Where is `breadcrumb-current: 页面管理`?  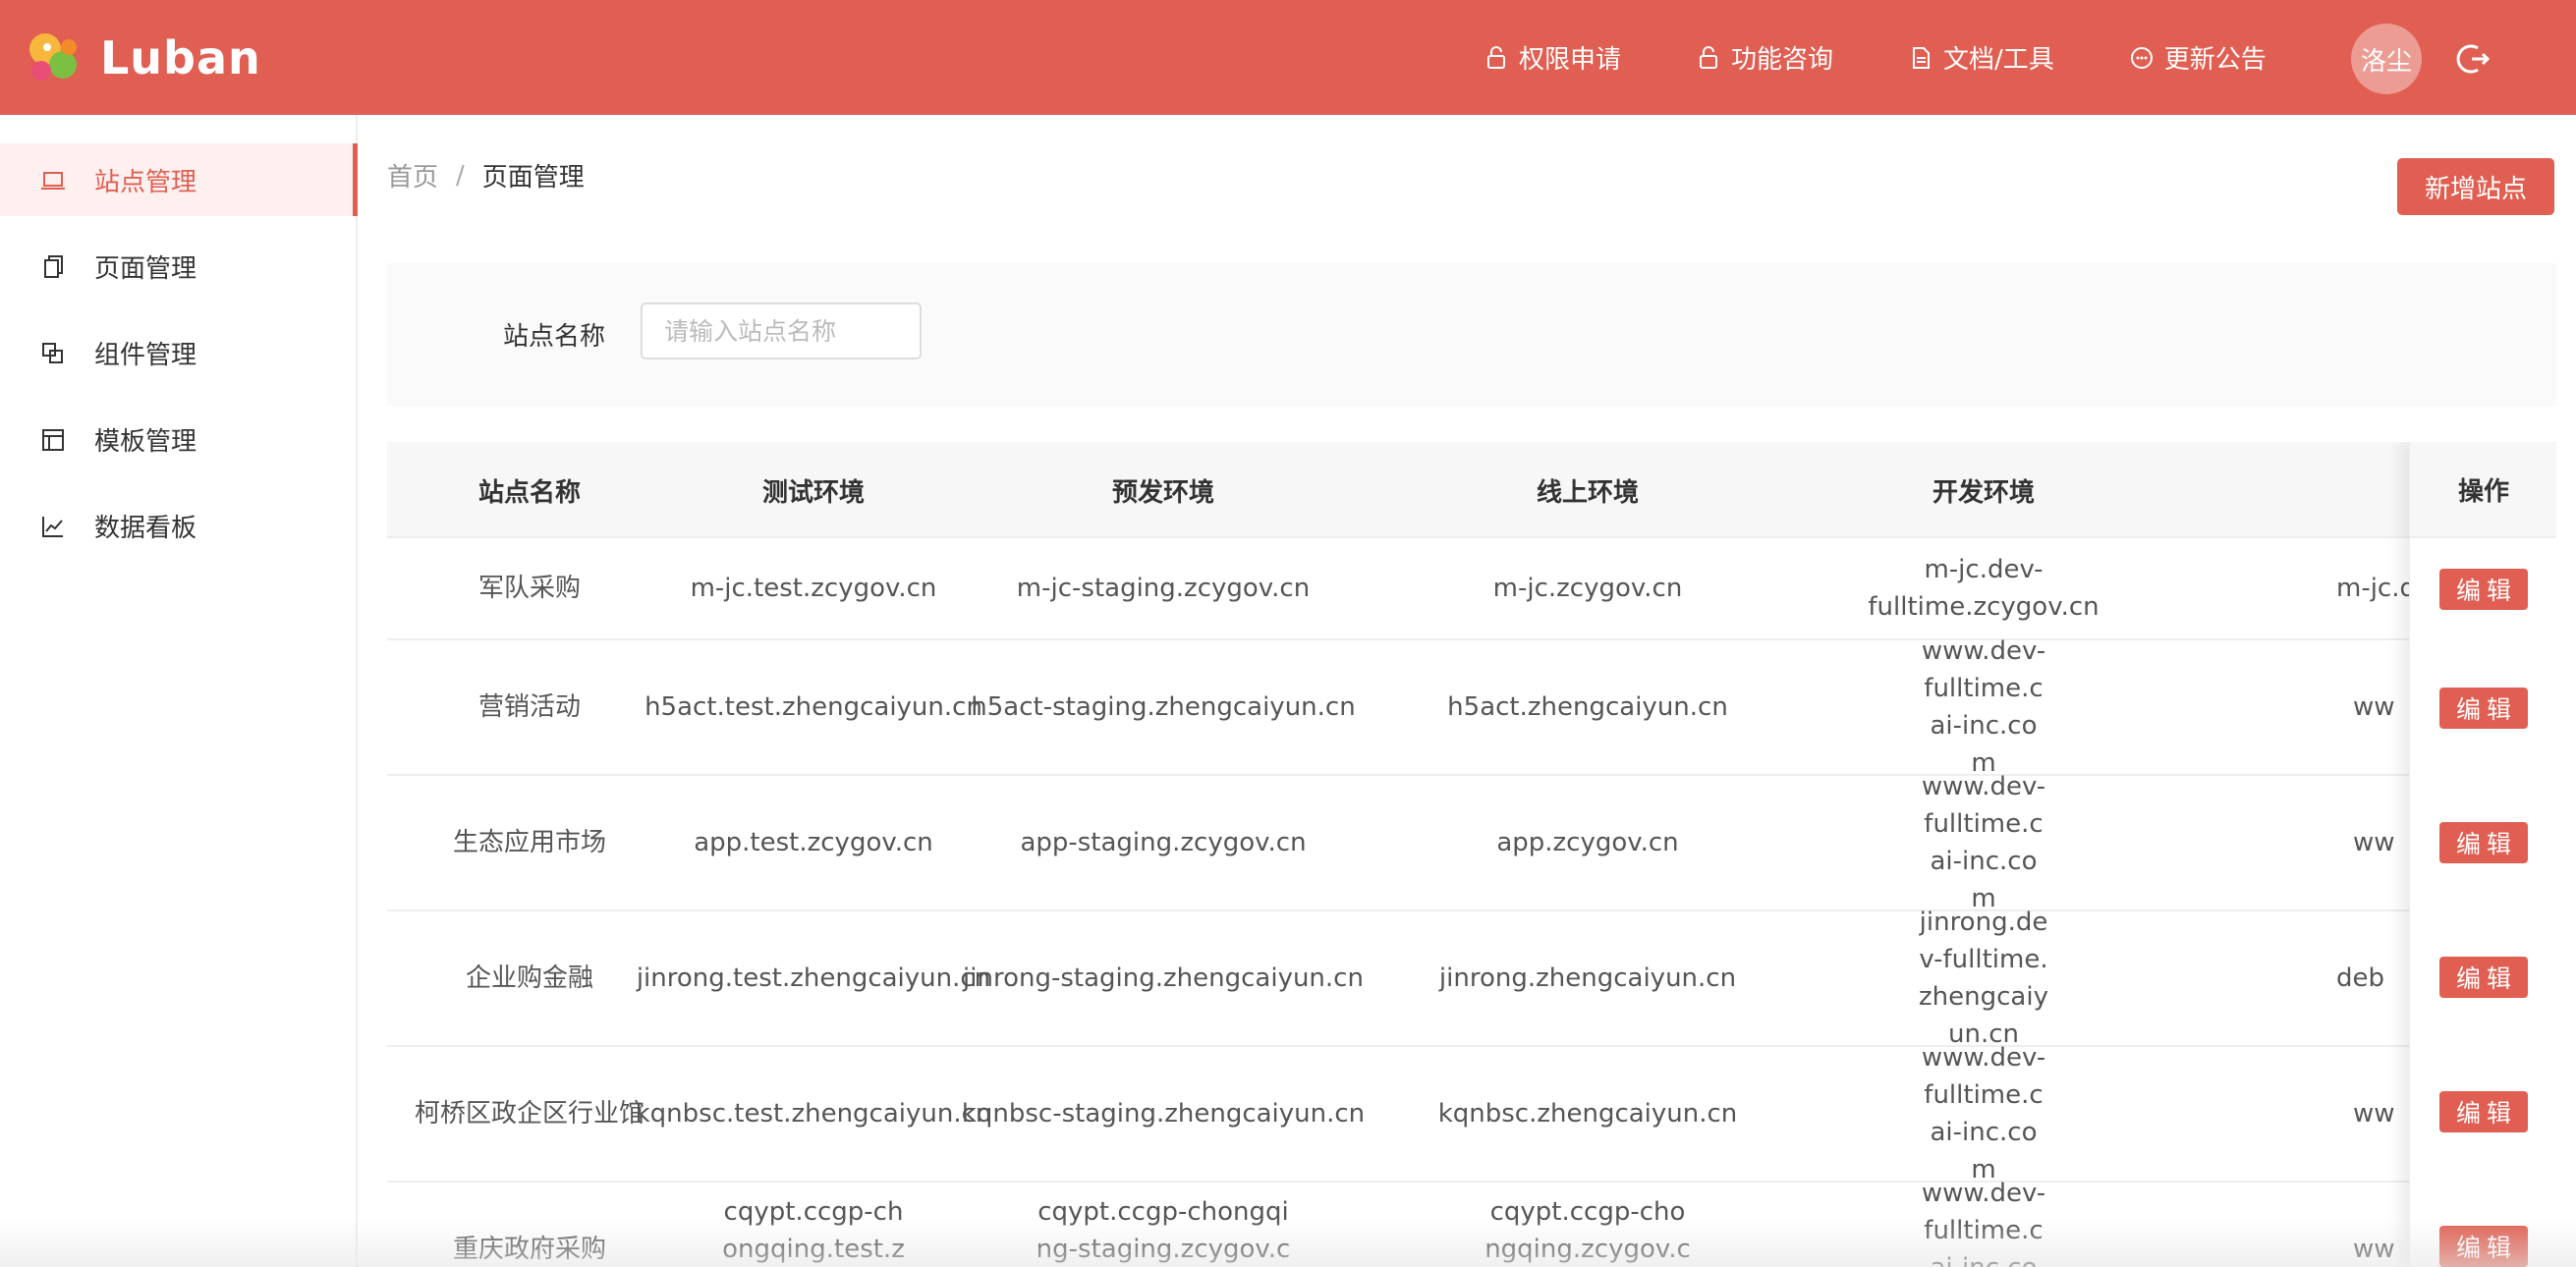 breadcrumb-current: 页面管理 is located at coordinates (533, 178).